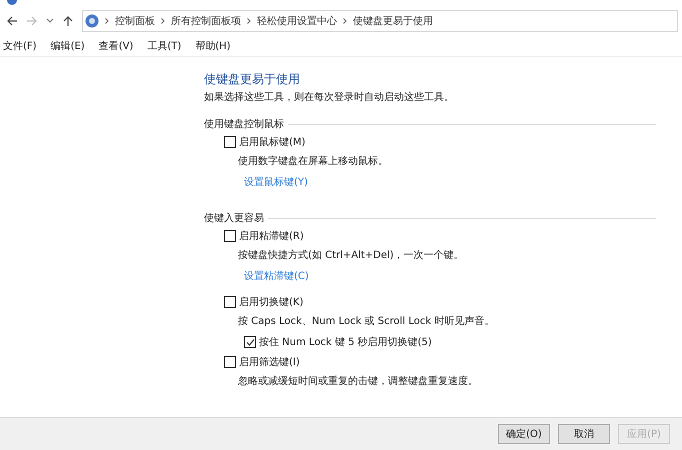  I want to click on menu-item: 帮助(H), so click(213, 46).